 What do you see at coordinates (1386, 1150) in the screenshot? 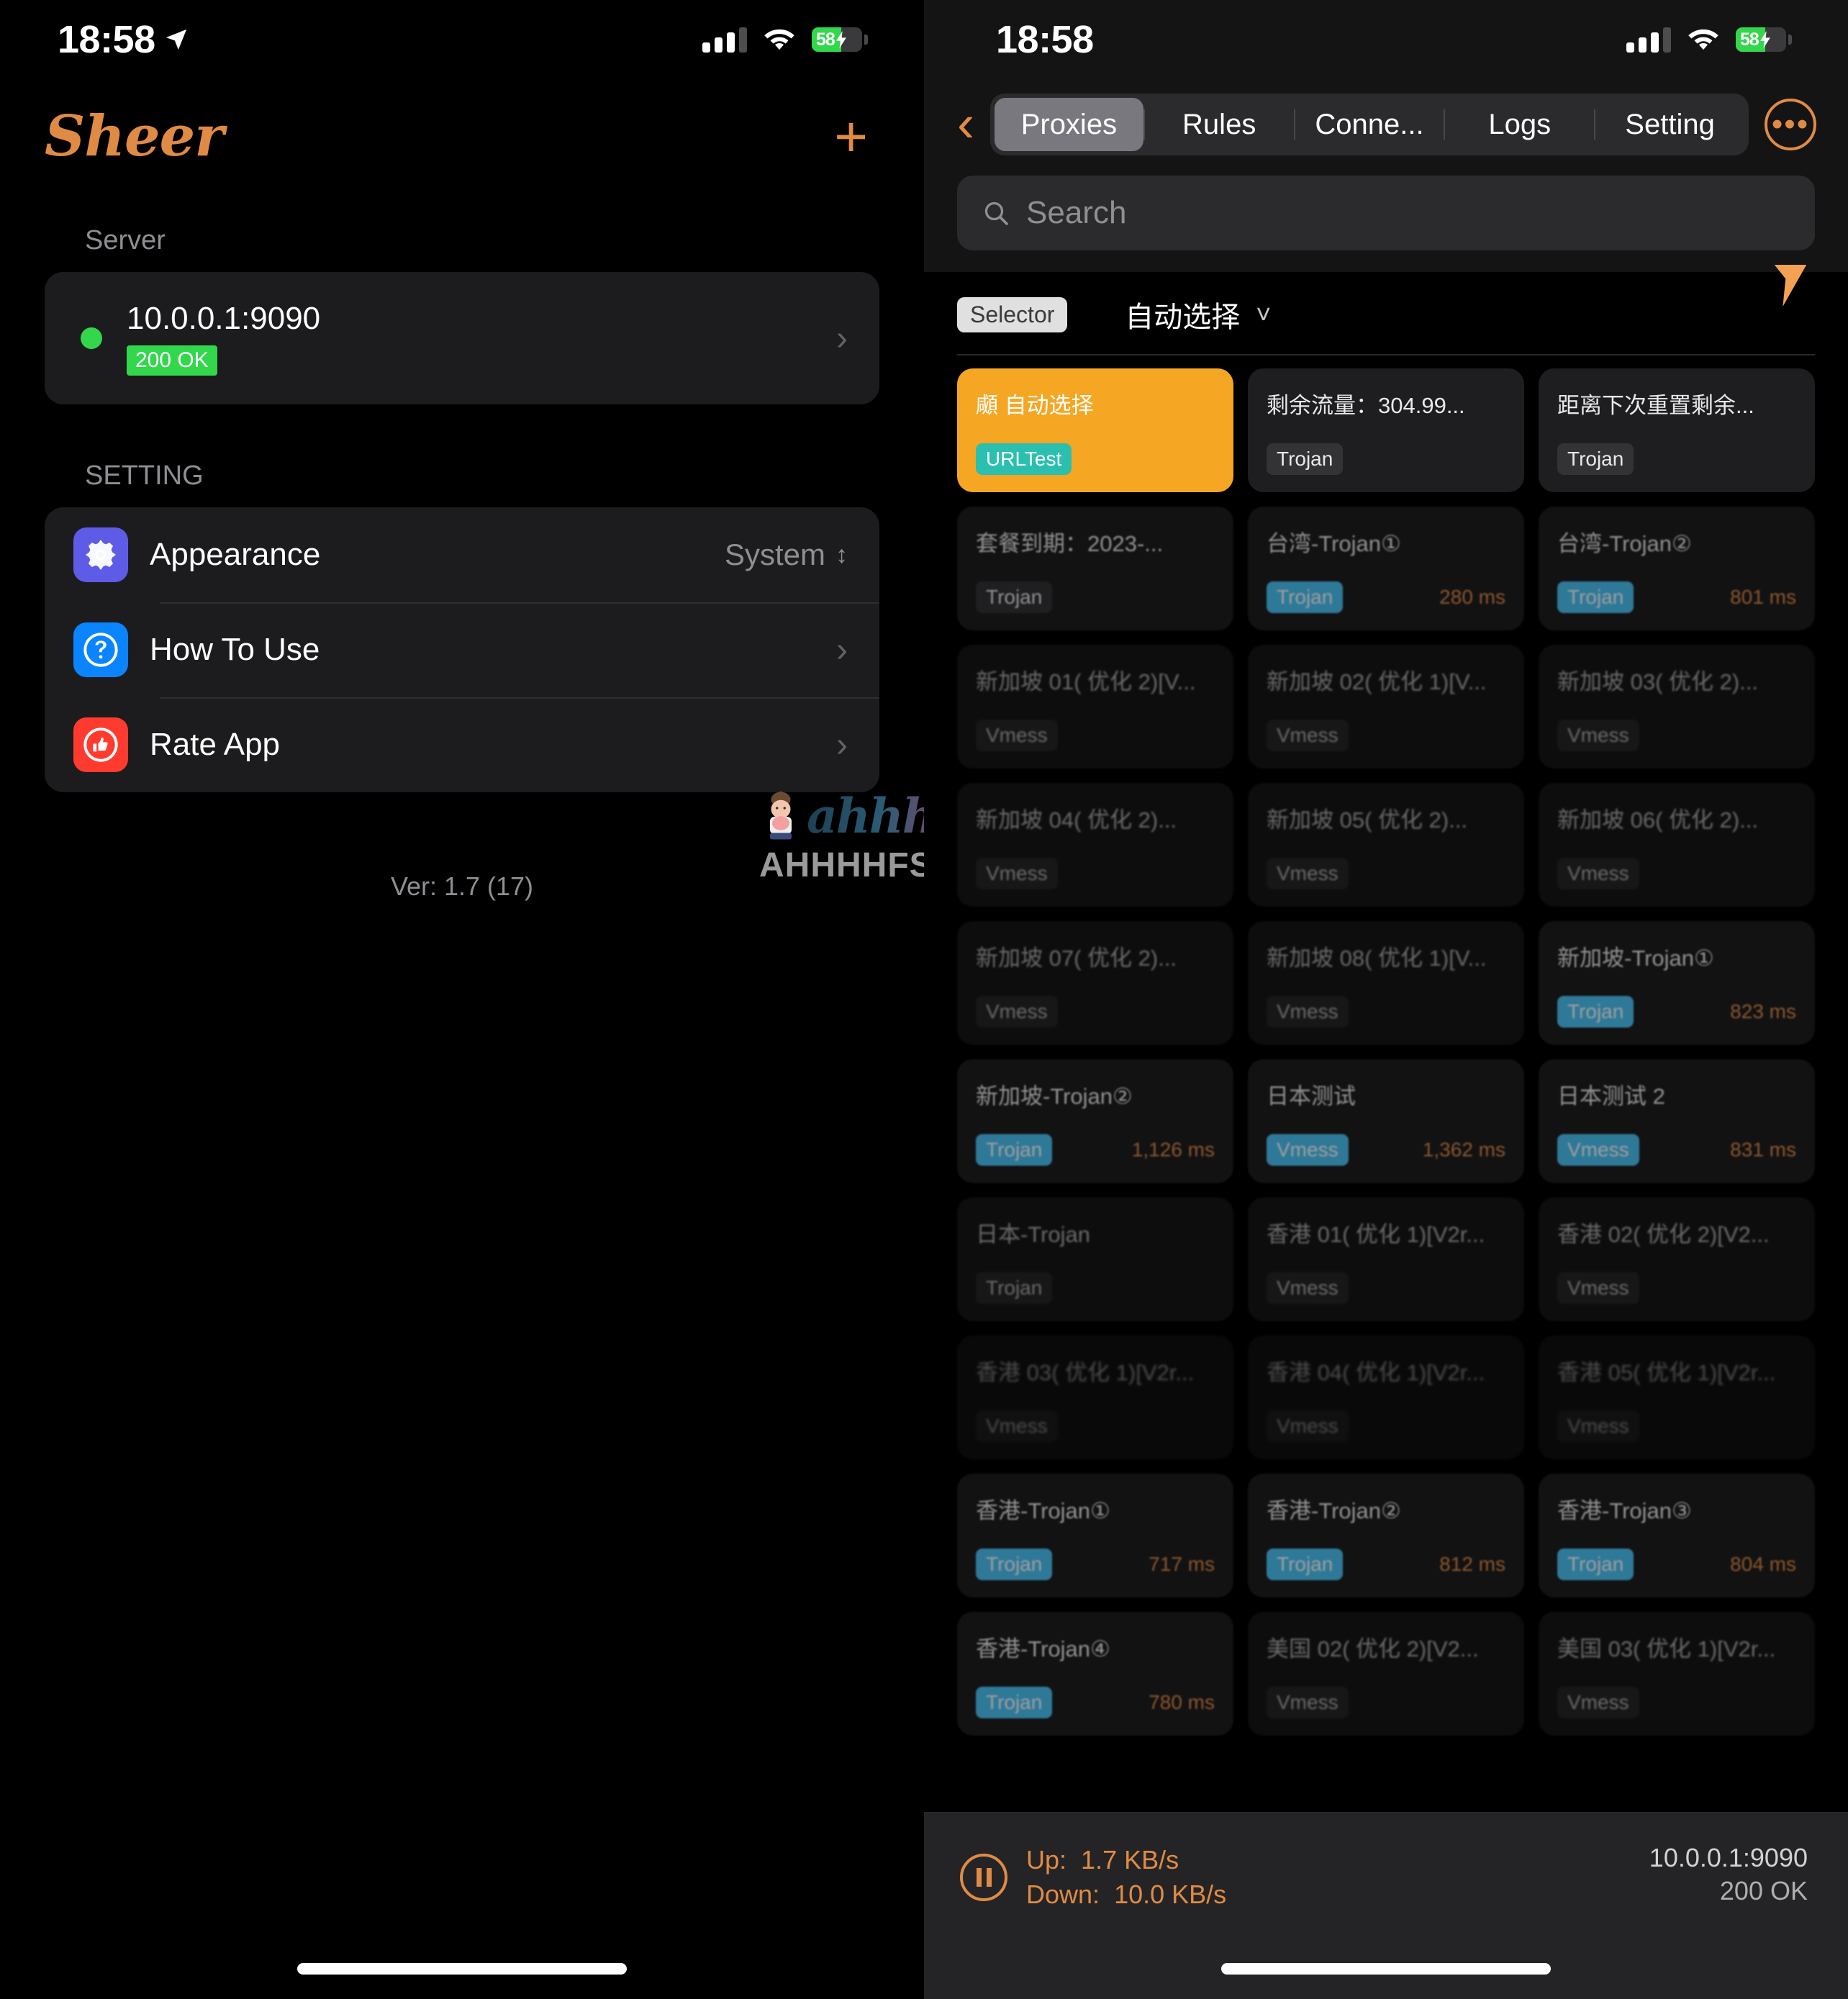
I see `proxy-meta: Vmess 1,362 ms` at bounding box center [1386, 1150].